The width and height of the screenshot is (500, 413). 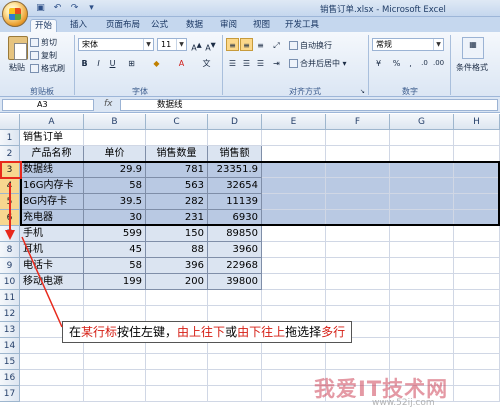 I want to click on row-header-9: 9, so click(x=10, y=266).